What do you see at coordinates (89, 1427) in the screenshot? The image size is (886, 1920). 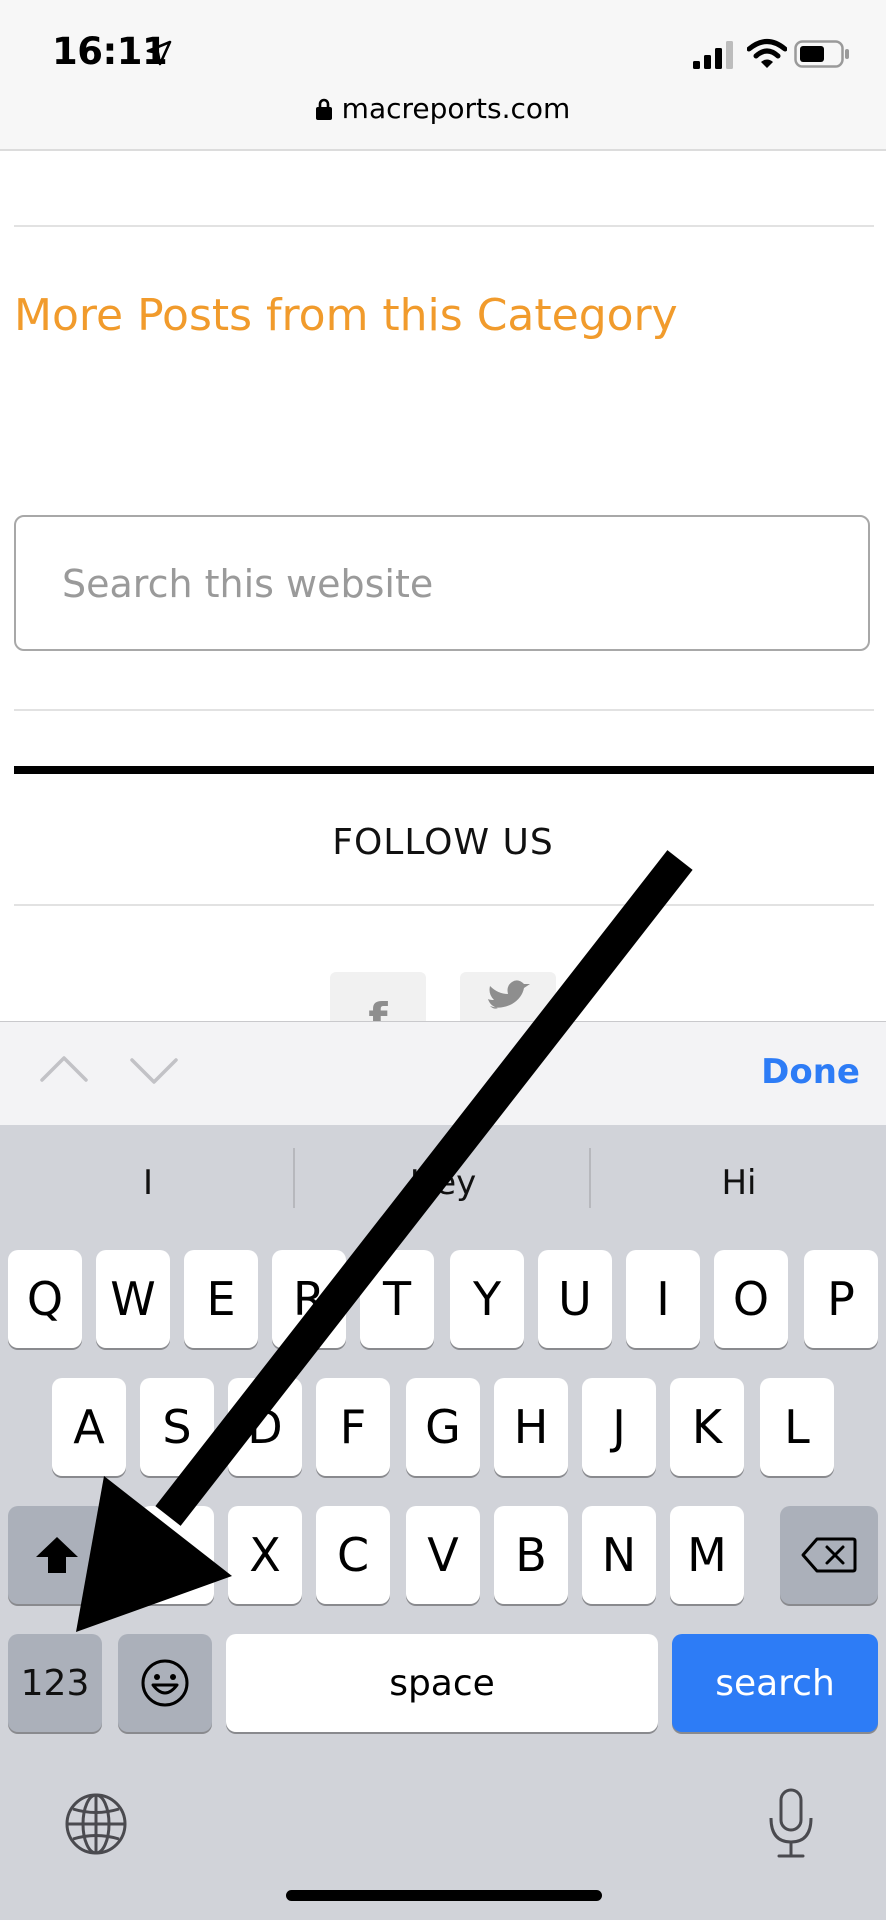 I see `key-a: A` at bounding box center [89, 1427].